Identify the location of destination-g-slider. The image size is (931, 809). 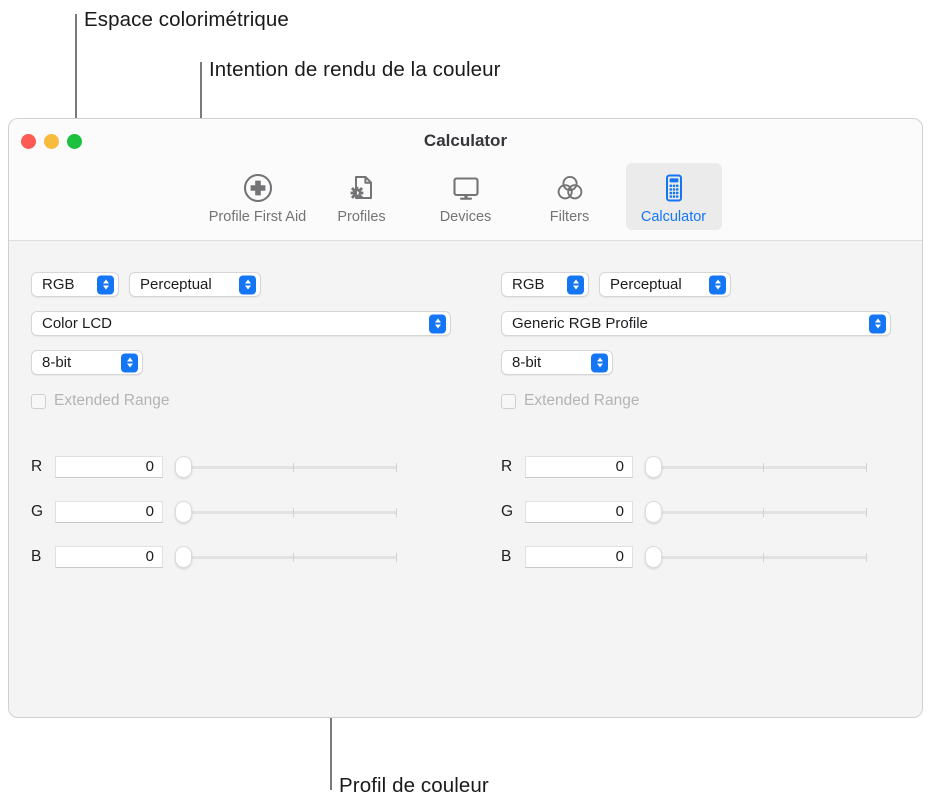
(756, 511).